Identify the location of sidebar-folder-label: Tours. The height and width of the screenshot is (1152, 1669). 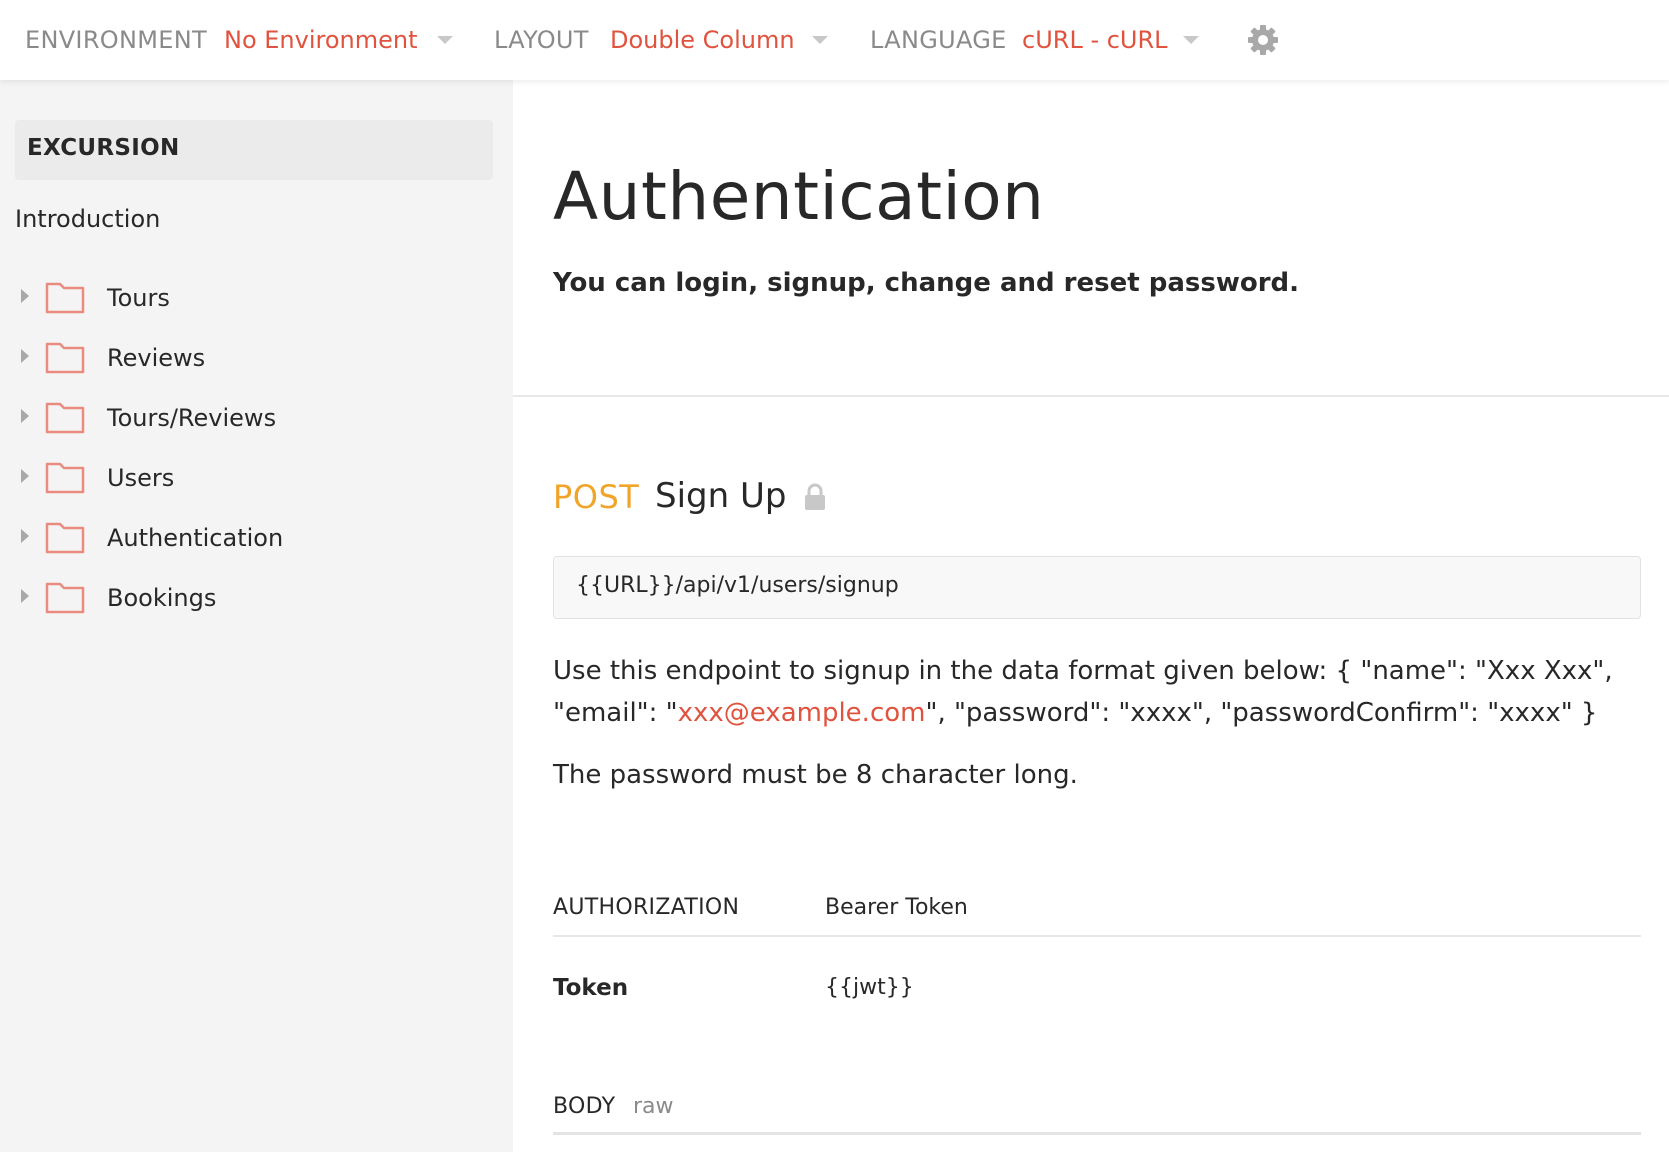
(138, 298).